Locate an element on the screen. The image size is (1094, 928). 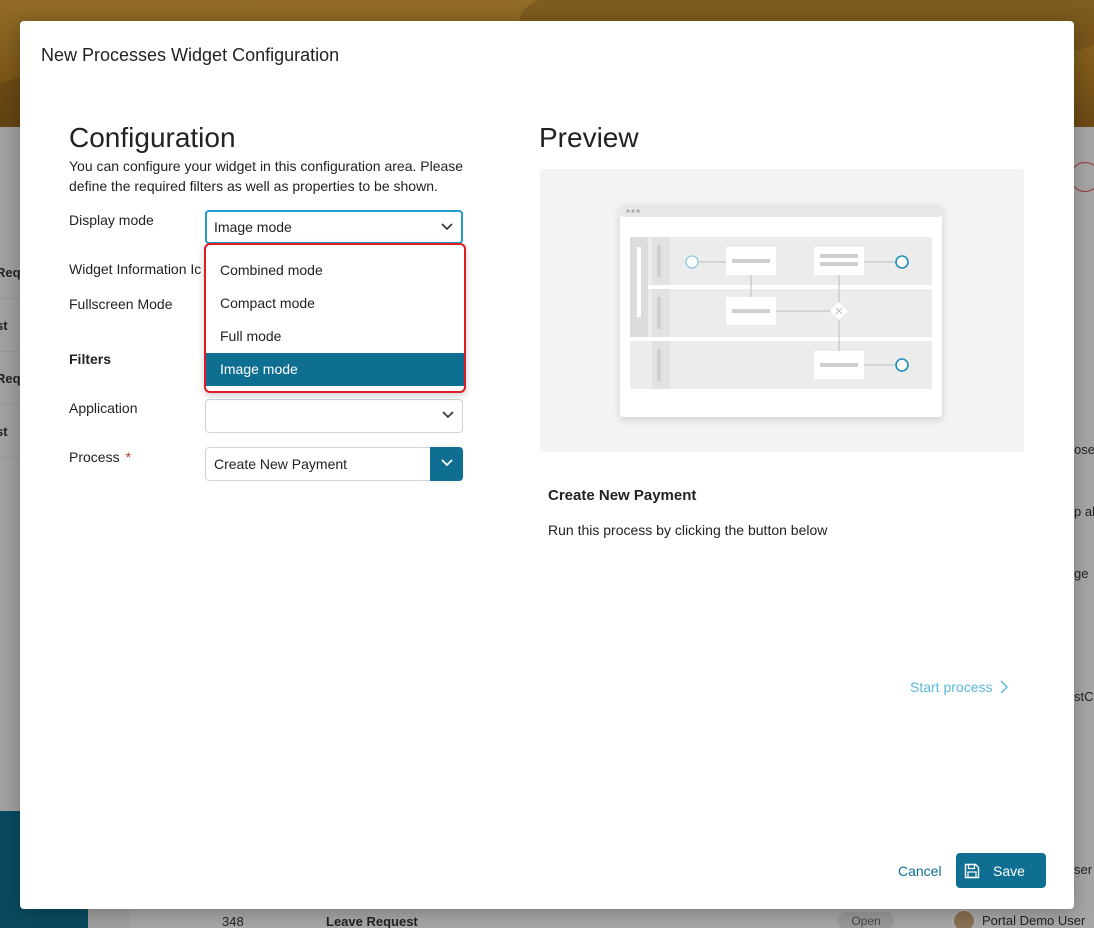
process-diagram-illustration is located at coordinates (781, 311).